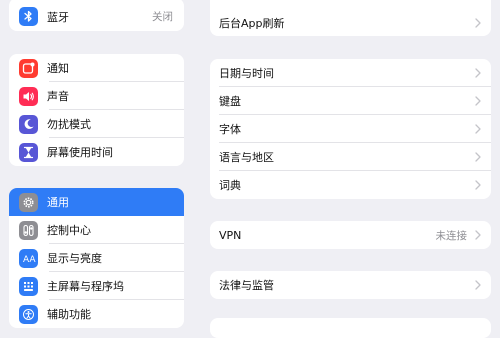 This screenshot has width=500, height=338. I want to click on bluetooth-status: 关闭, so click(162, 17).